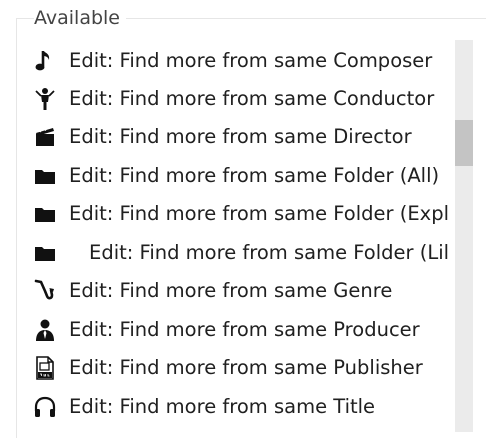 This screenshot has width=486, height=438. What do you see at coordinates (231, 290) in the screenshot?
I see `list-item-label: Edit: Find more from same Genre` at bounding box center [231, 290].